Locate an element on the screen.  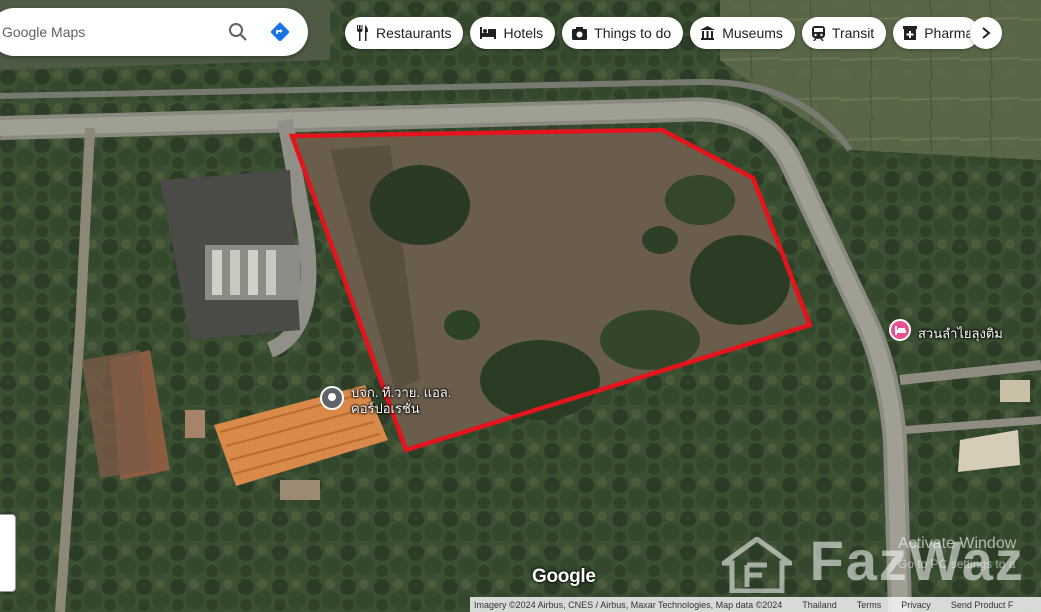
chip-hotels-label: Hotels is located at coordinates (523, 33).